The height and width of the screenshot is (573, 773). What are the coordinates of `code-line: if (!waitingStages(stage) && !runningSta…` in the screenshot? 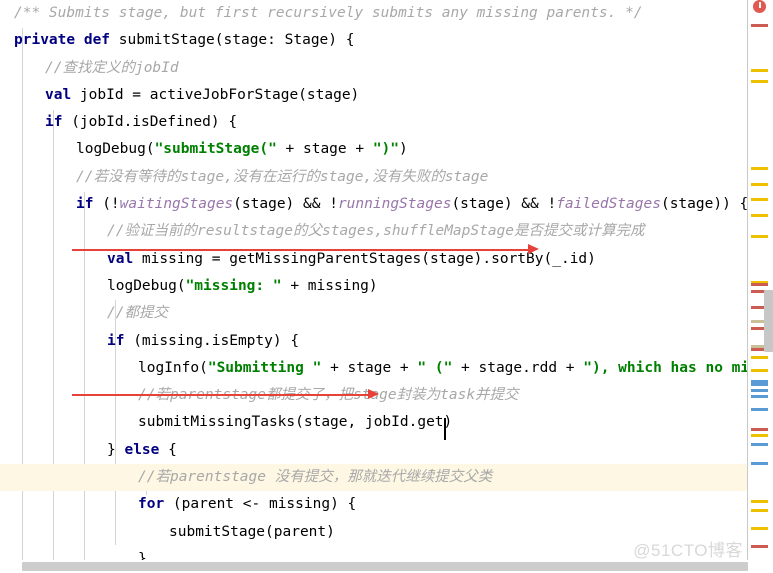 It's located at (374, 204).